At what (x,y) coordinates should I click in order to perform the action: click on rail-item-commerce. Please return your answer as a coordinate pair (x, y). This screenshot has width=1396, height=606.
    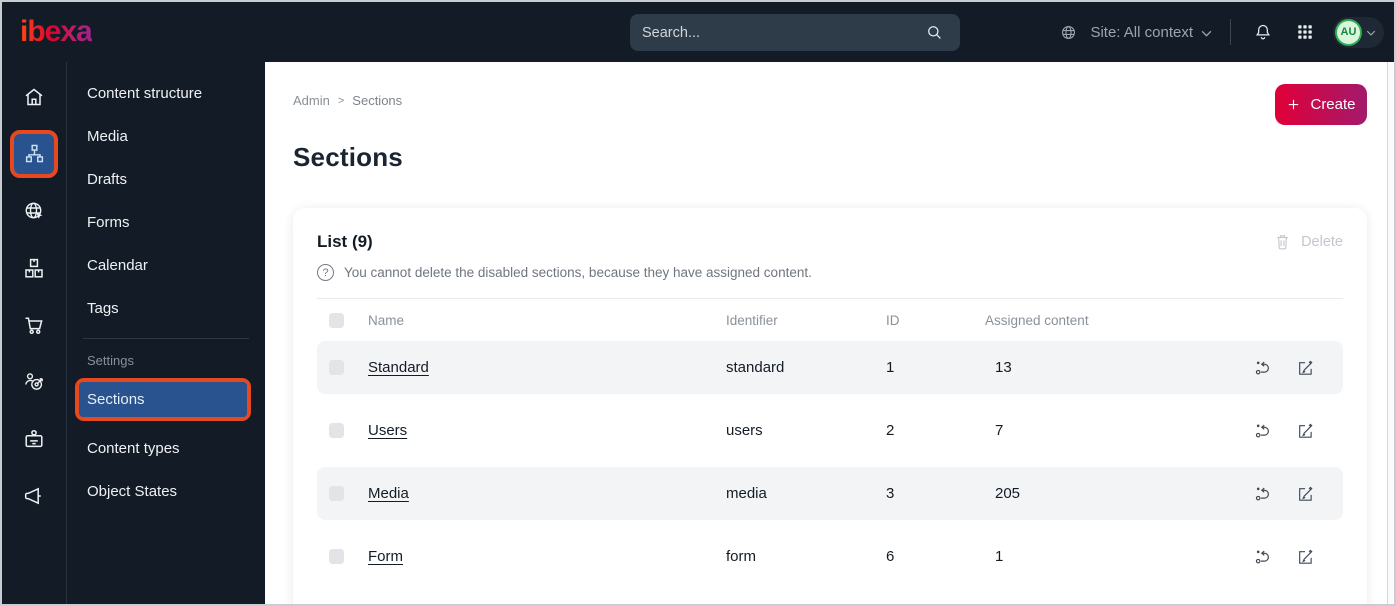
    Looking at the image, I should click on (34, 324).